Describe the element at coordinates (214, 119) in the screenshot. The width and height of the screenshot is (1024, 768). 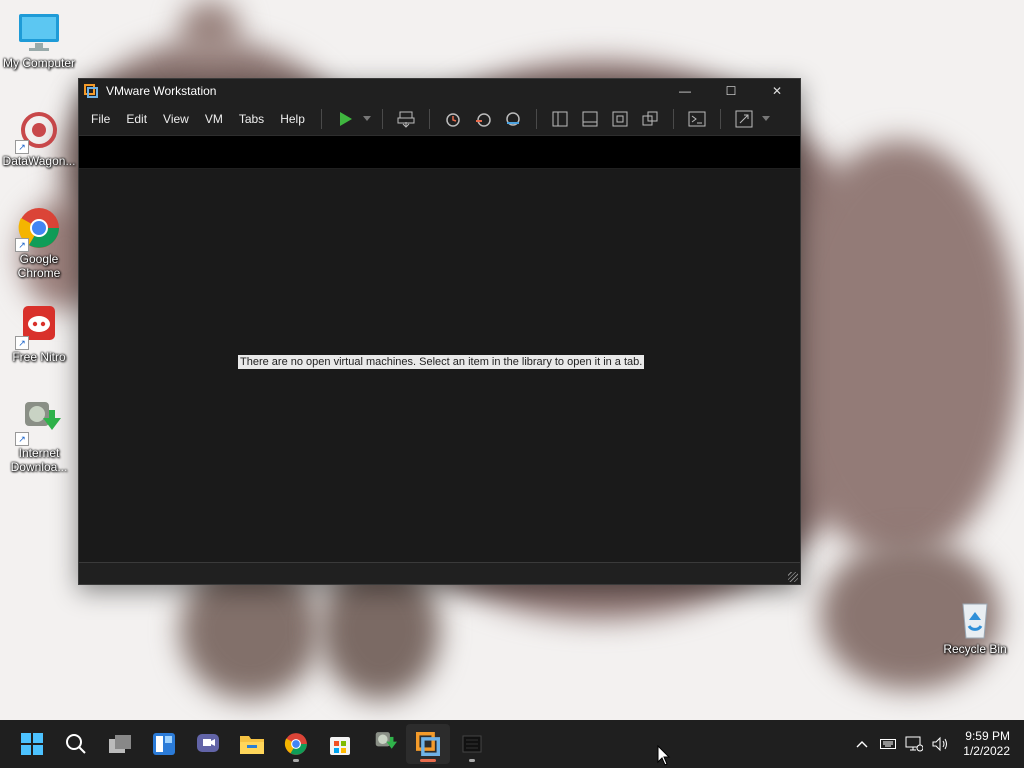
I see `menu-vm: VM` at that location.